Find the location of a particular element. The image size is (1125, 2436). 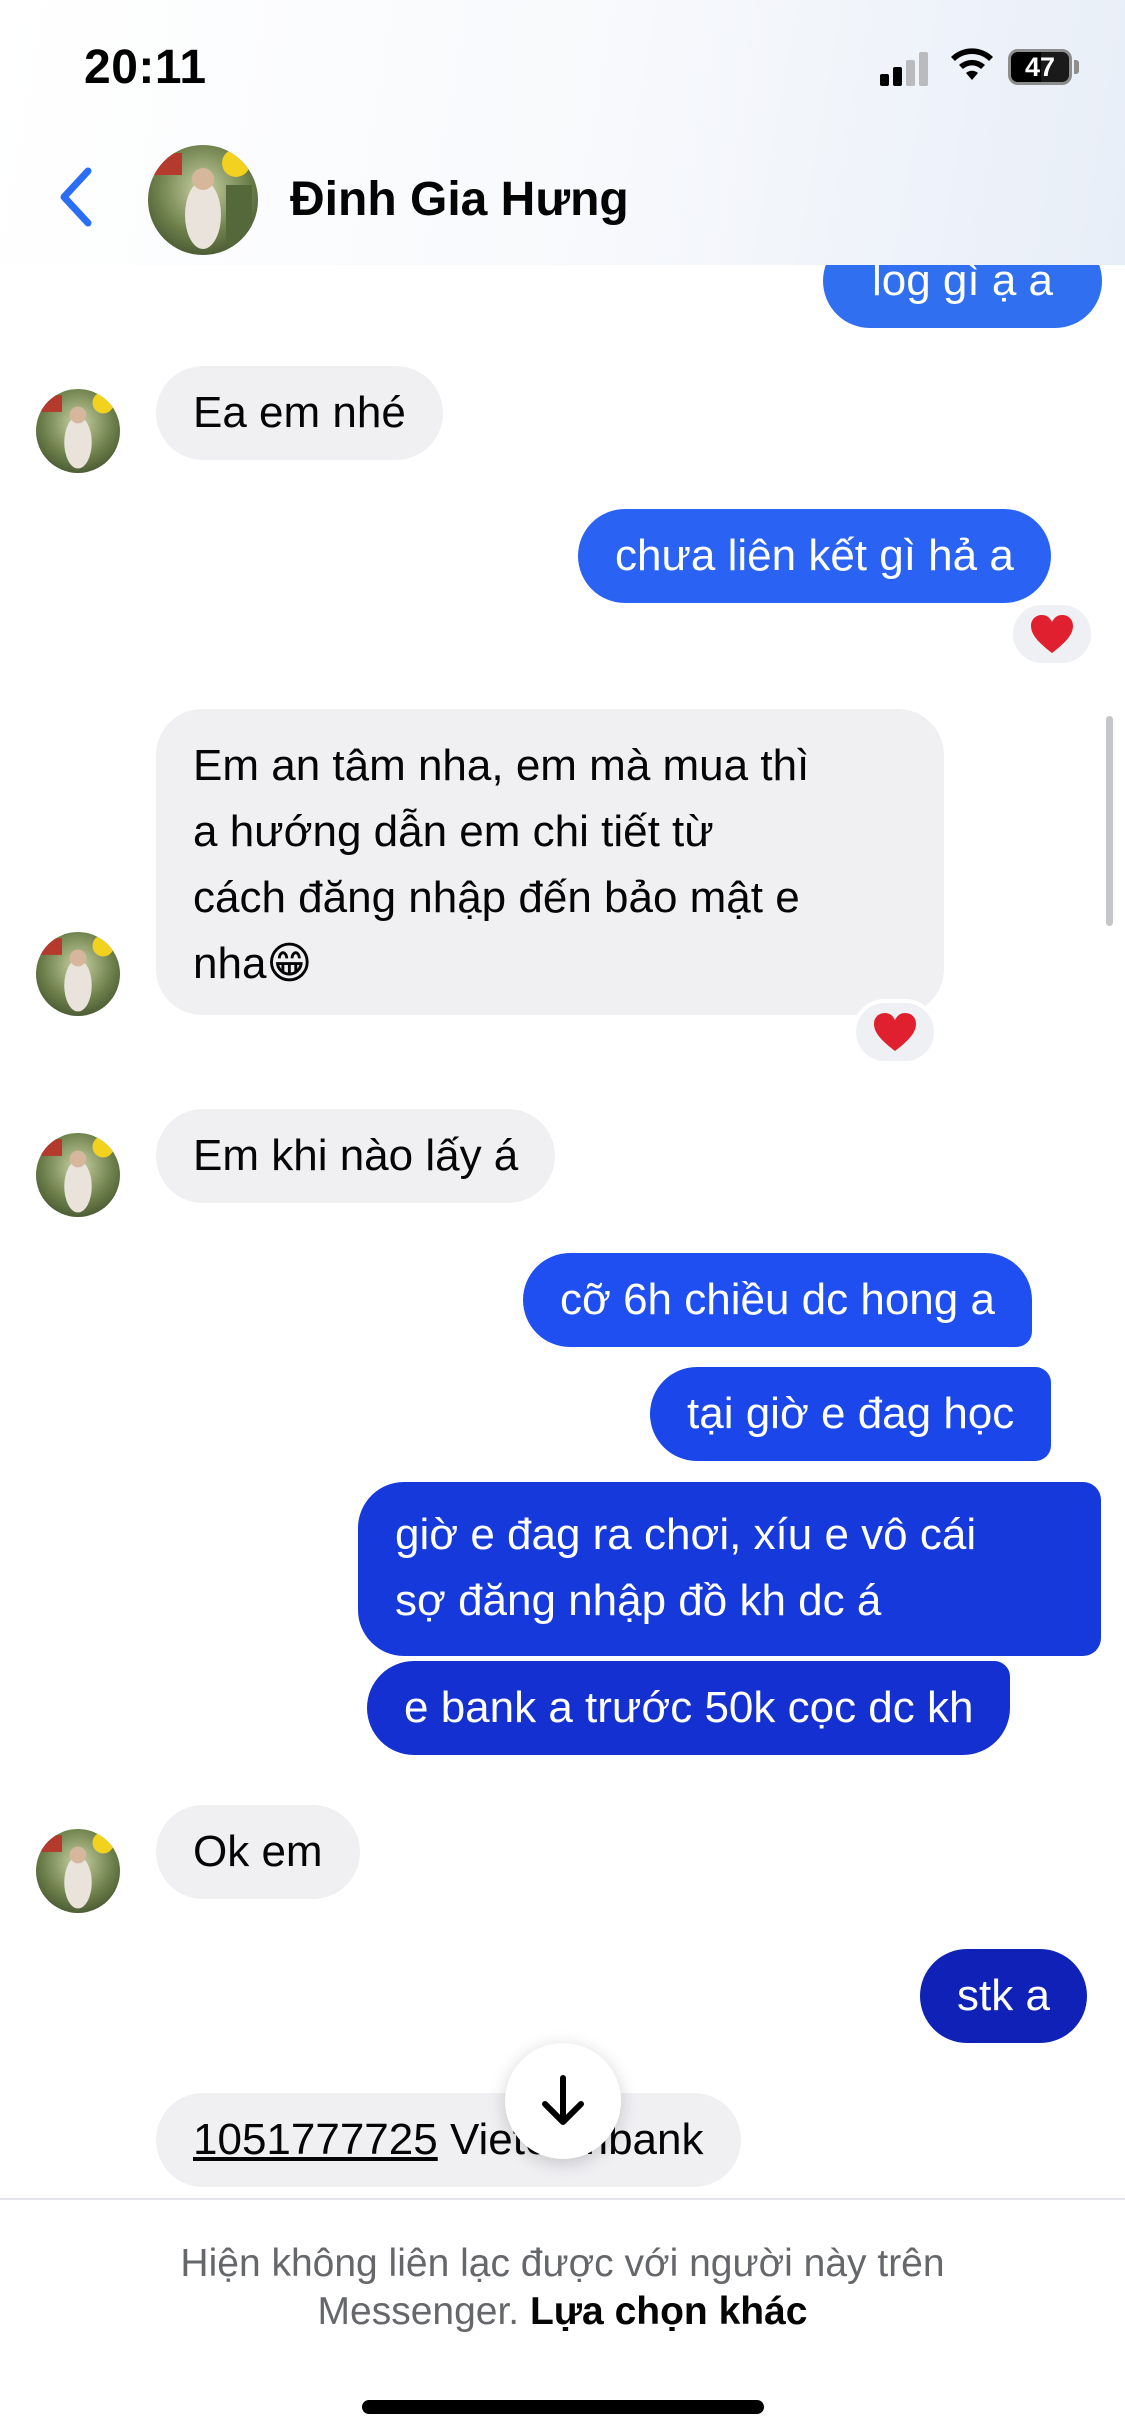

message-outgoing: e bank a trước 50k cọc dc kh is located at coordinates (689, 1708).